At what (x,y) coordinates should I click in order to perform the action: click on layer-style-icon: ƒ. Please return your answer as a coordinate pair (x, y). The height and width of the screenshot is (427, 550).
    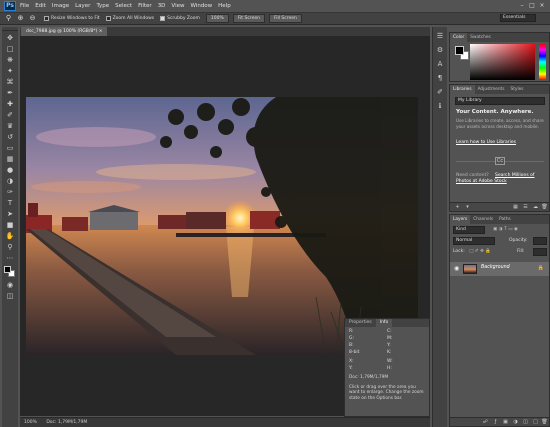
    Looking at the image, I should click on (495, 422).